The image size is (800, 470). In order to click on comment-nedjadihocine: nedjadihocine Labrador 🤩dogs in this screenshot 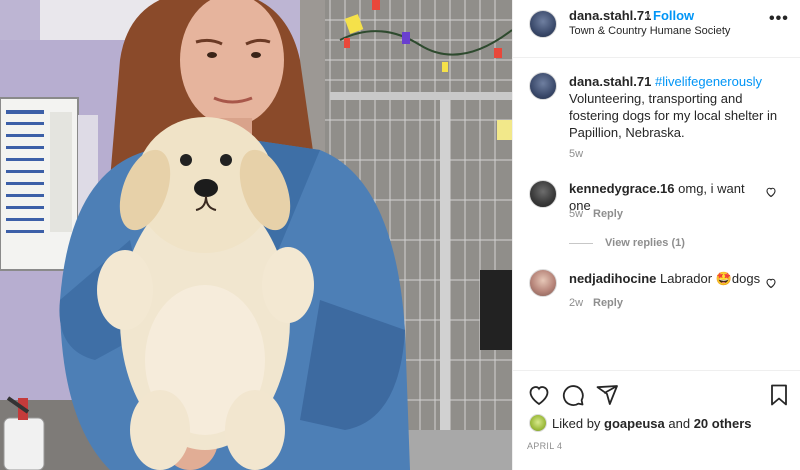, I will do `click(669, 278)`.